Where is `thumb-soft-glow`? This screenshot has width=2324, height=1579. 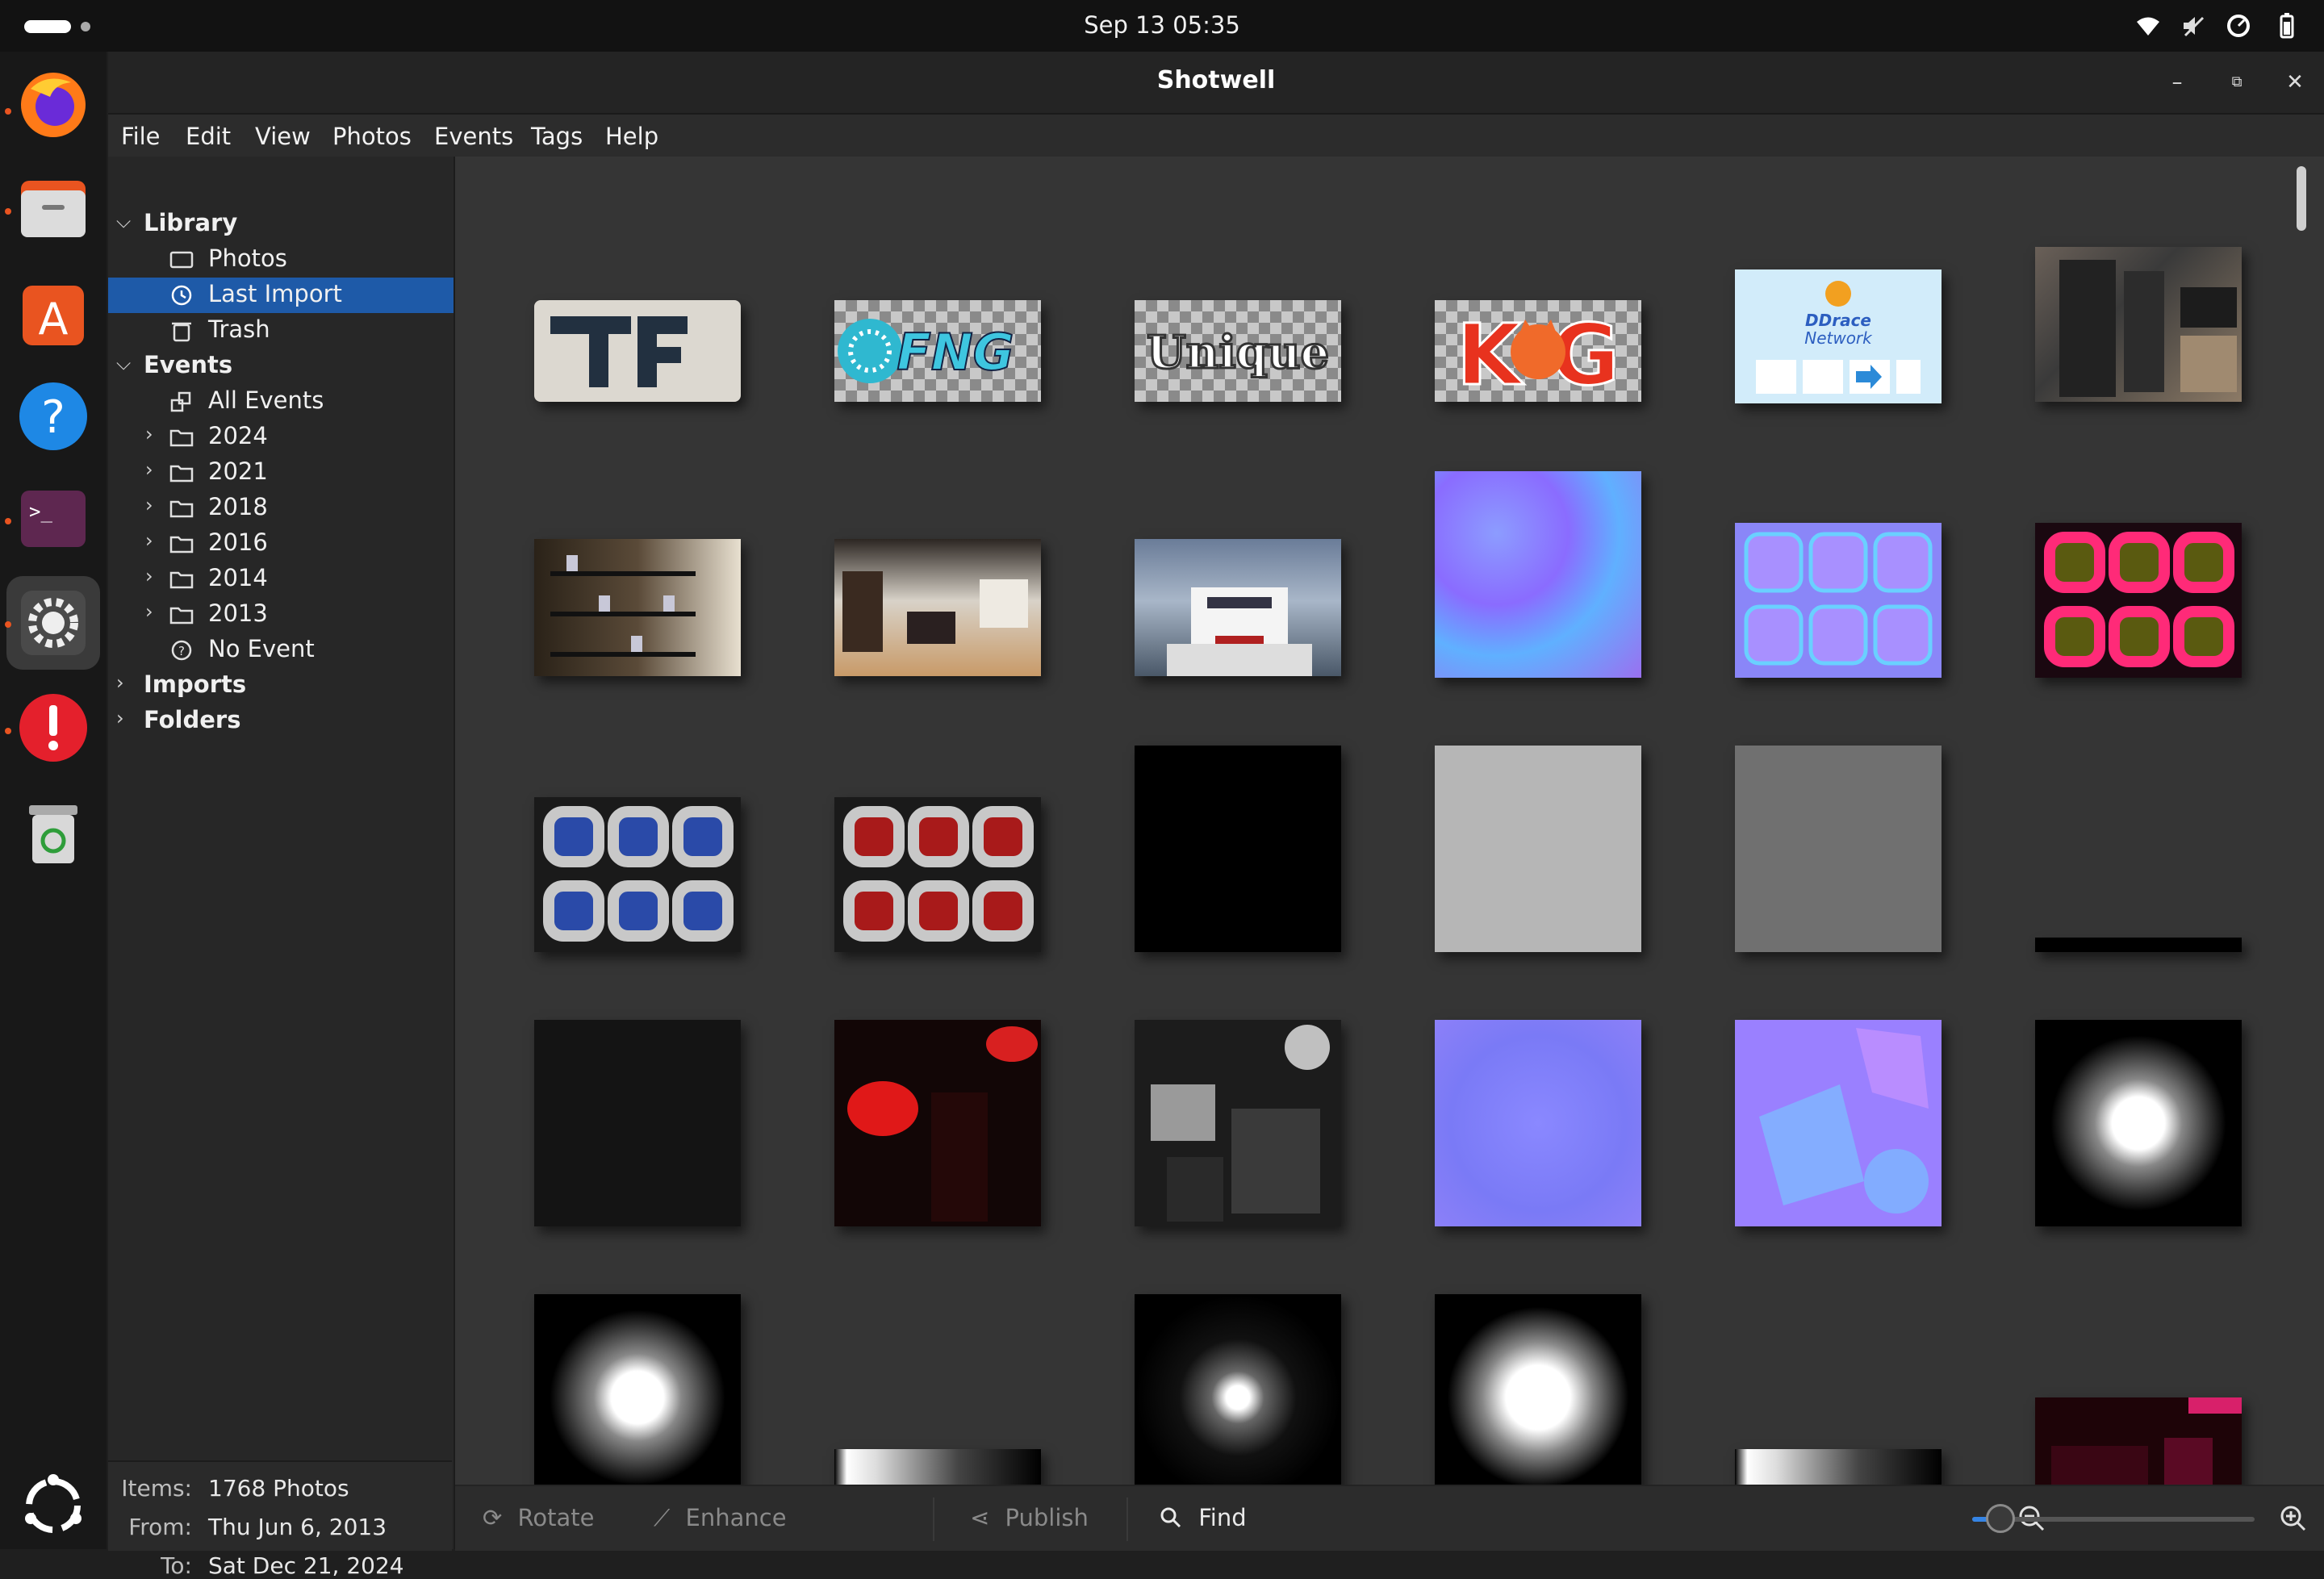
thumb-soft-glow is located at coordinates (1538, 1389).